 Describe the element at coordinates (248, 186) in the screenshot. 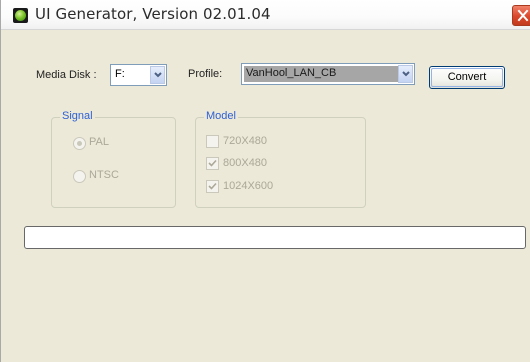

I see `model-1024x600-label: 1024X600` at that location.